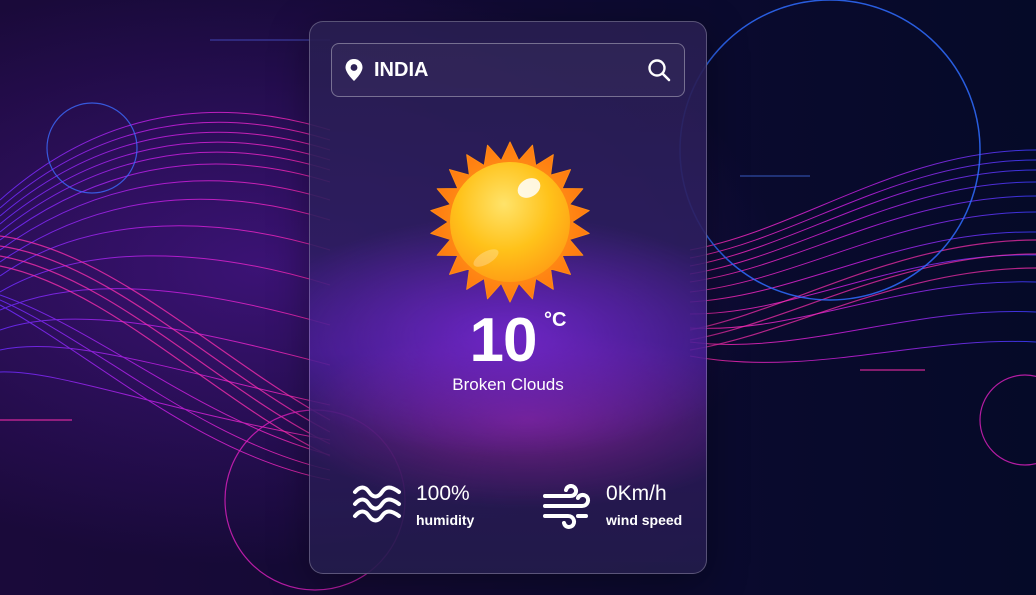 Image resolution: width=1036 pixels, height=595 pixels. I want to click on wind-stat: 0Km/h wind speed, so click(622, 508).